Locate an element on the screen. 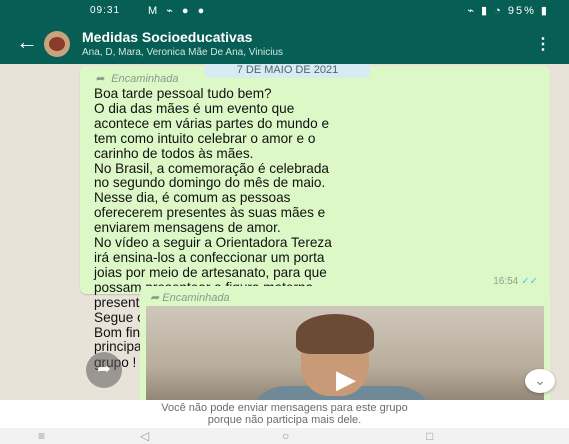 The image size is (569, 444). menu-icon: ≡ is located at coordinates (41, 436).